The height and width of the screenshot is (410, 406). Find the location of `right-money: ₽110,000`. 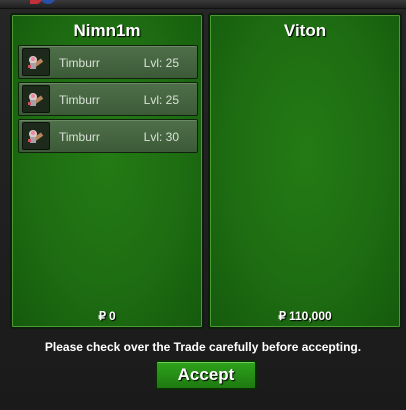

right-money: ₽110,000 is located at coordinates (305, 316).